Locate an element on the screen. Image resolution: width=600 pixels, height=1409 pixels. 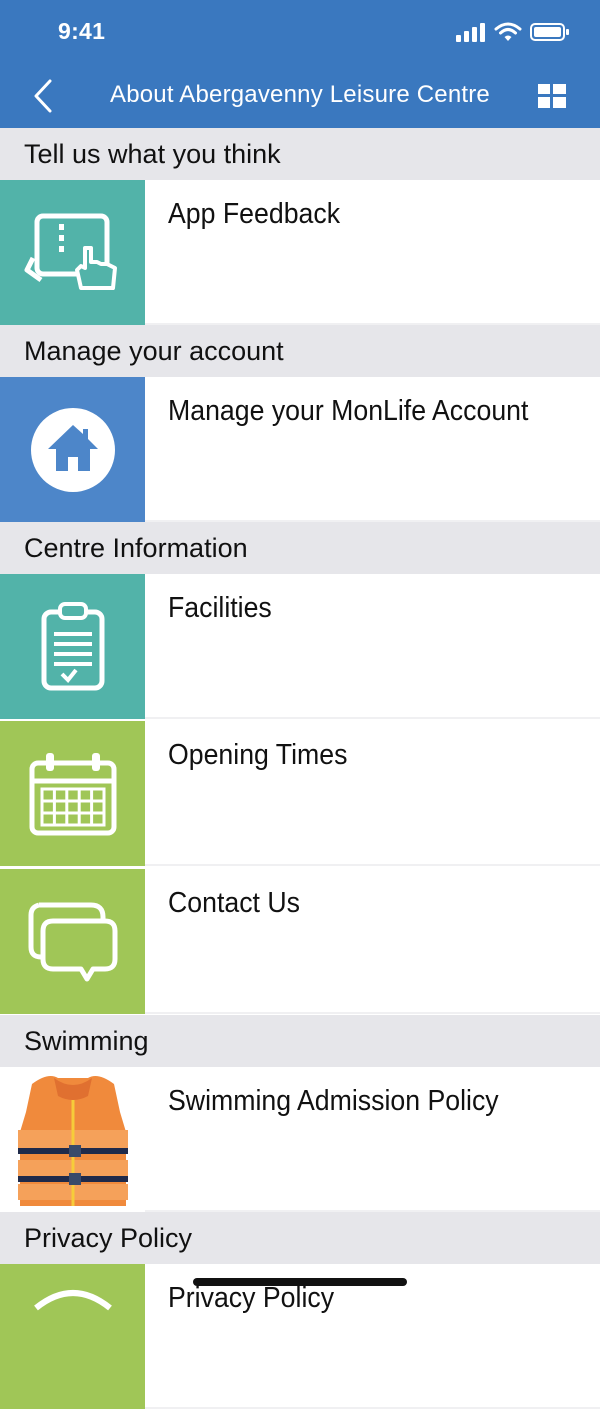
list-item-swimming-admission: Swimming Admission Policy is located at coordinates (300, 1139).